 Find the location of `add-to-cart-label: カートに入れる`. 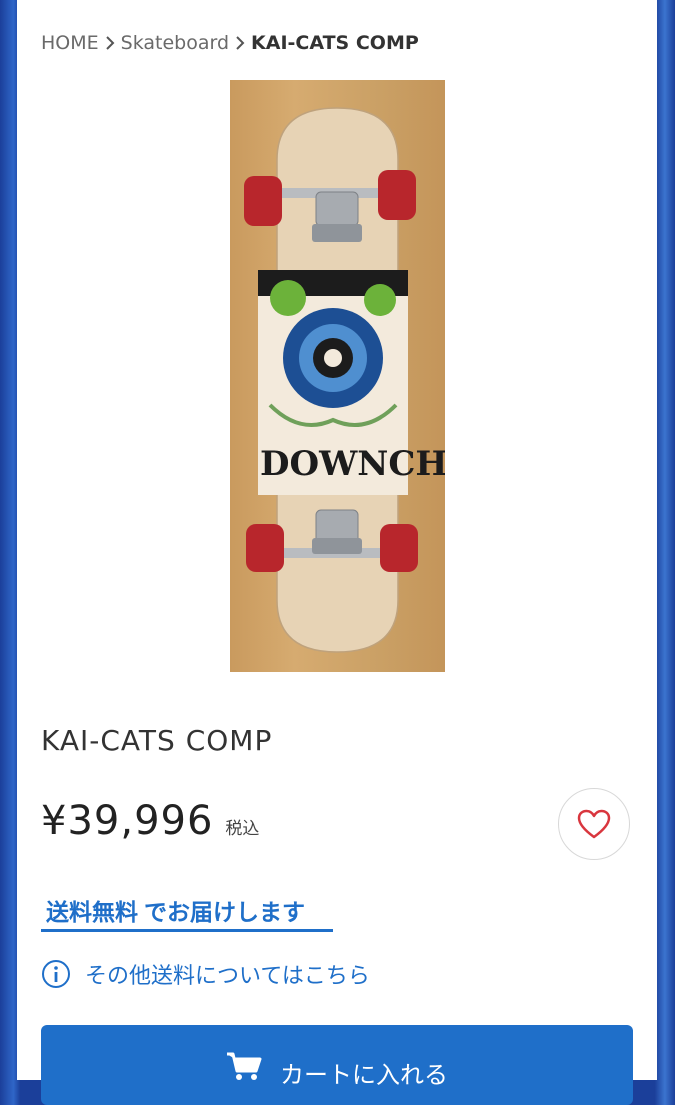

add-to-cart-label: カートに入れる is located at coordinates (364, 1075).